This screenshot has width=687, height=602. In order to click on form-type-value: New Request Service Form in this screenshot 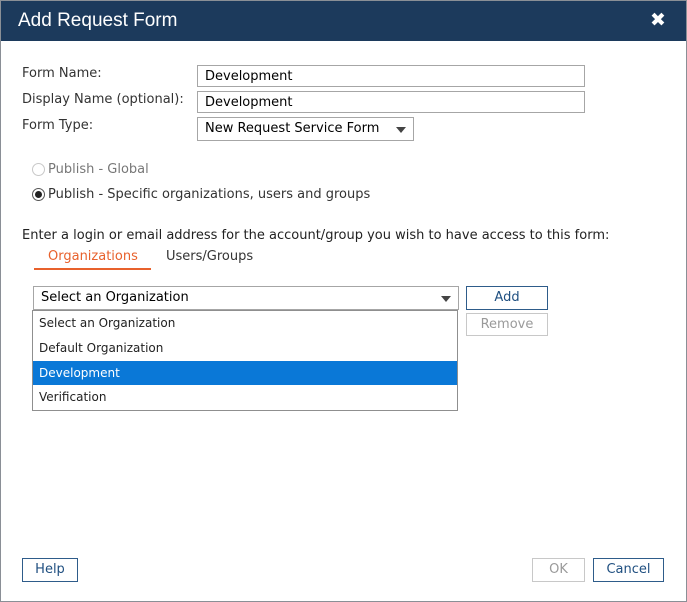, I will do `click(292, 128)`.